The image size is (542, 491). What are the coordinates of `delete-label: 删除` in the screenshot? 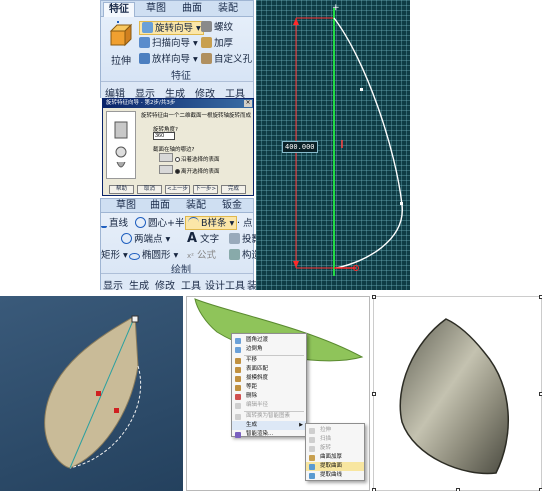 It's located at (252, 396).